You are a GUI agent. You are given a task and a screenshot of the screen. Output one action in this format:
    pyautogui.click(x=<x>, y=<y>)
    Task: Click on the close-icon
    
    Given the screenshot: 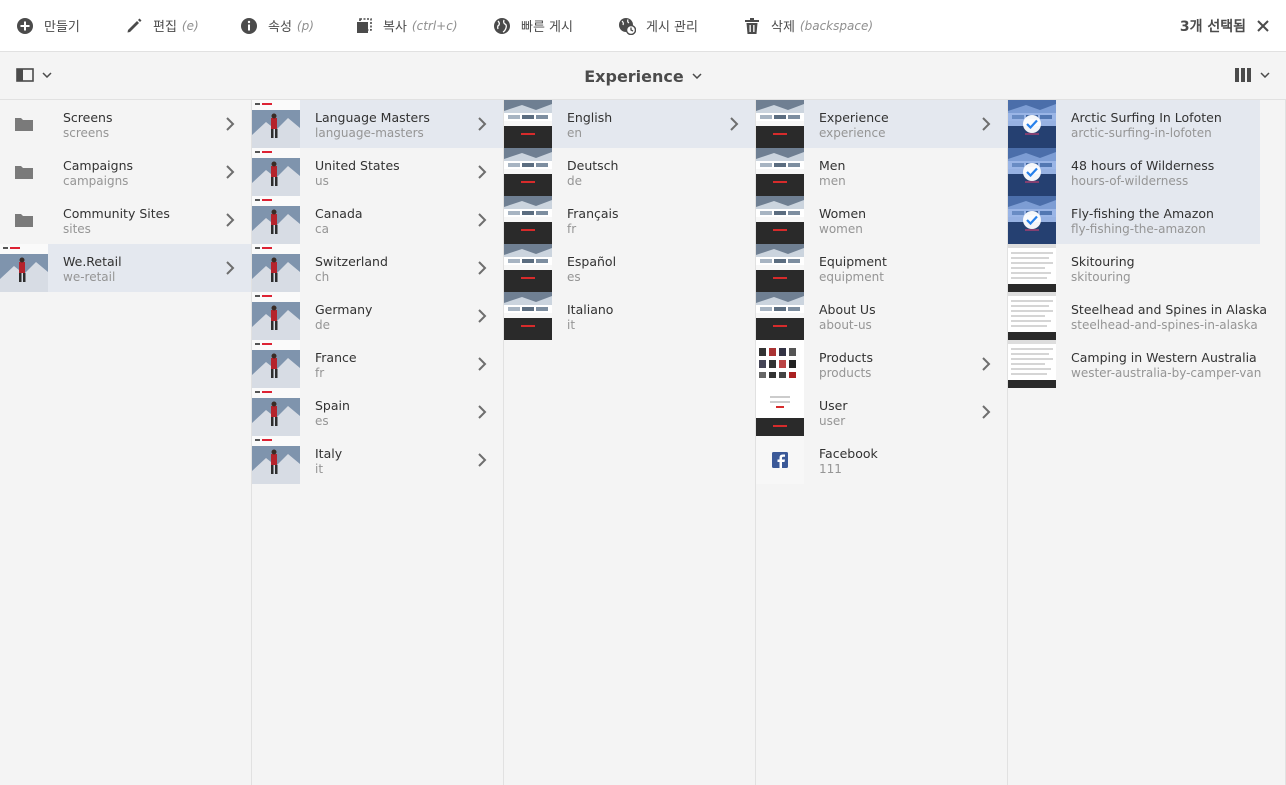 What is the action you would take?
    pyautogui.click(x=1263, y=26)
    